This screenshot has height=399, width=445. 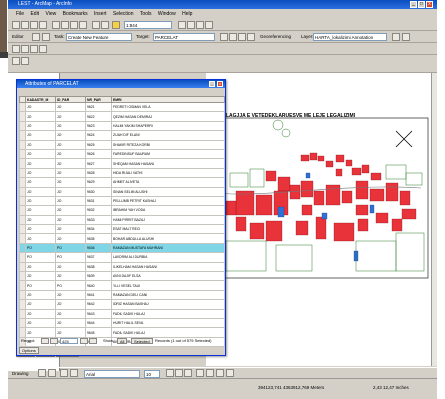 I want to click on table-cell: 9632, so click(x=98, y=210).